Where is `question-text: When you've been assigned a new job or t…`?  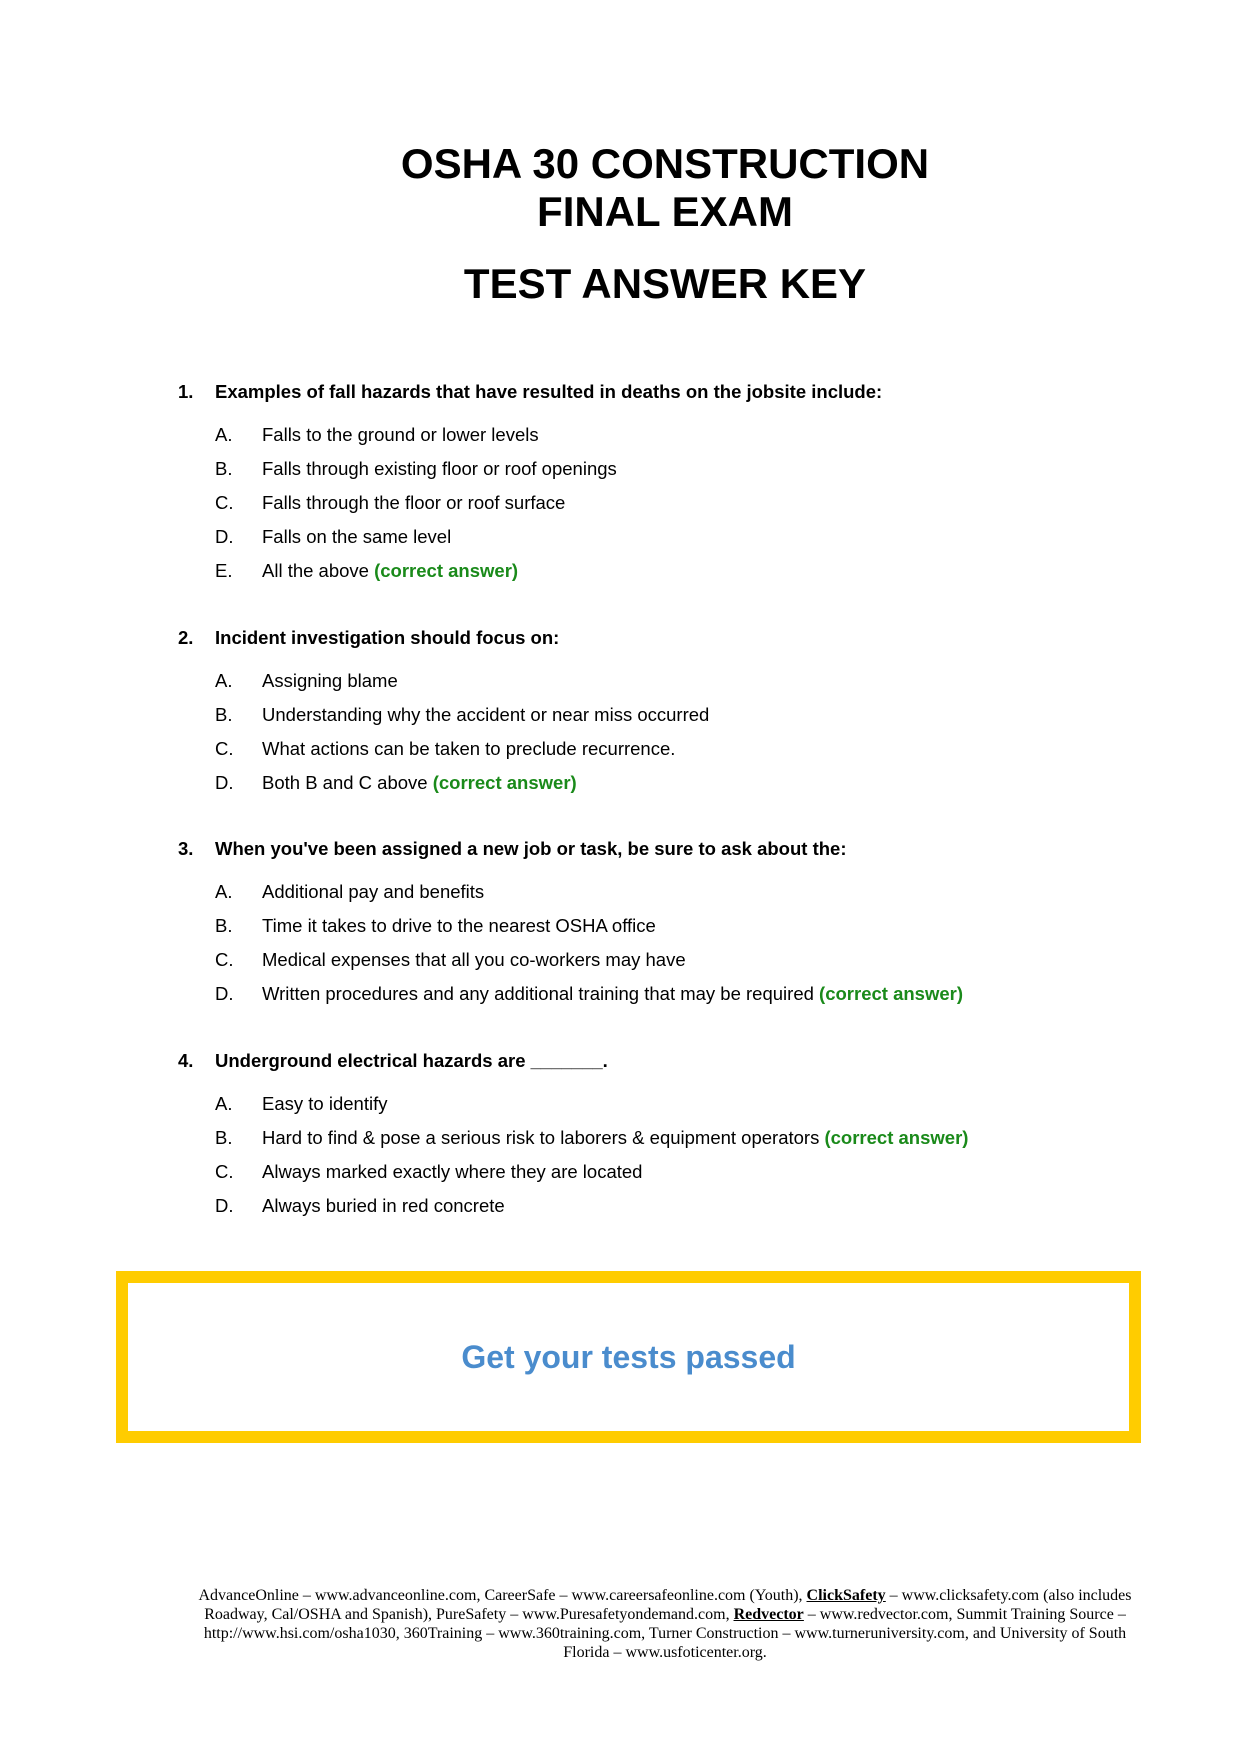 question-text: When you've been assigned a new job or t… is located at coordinates (531, 848).